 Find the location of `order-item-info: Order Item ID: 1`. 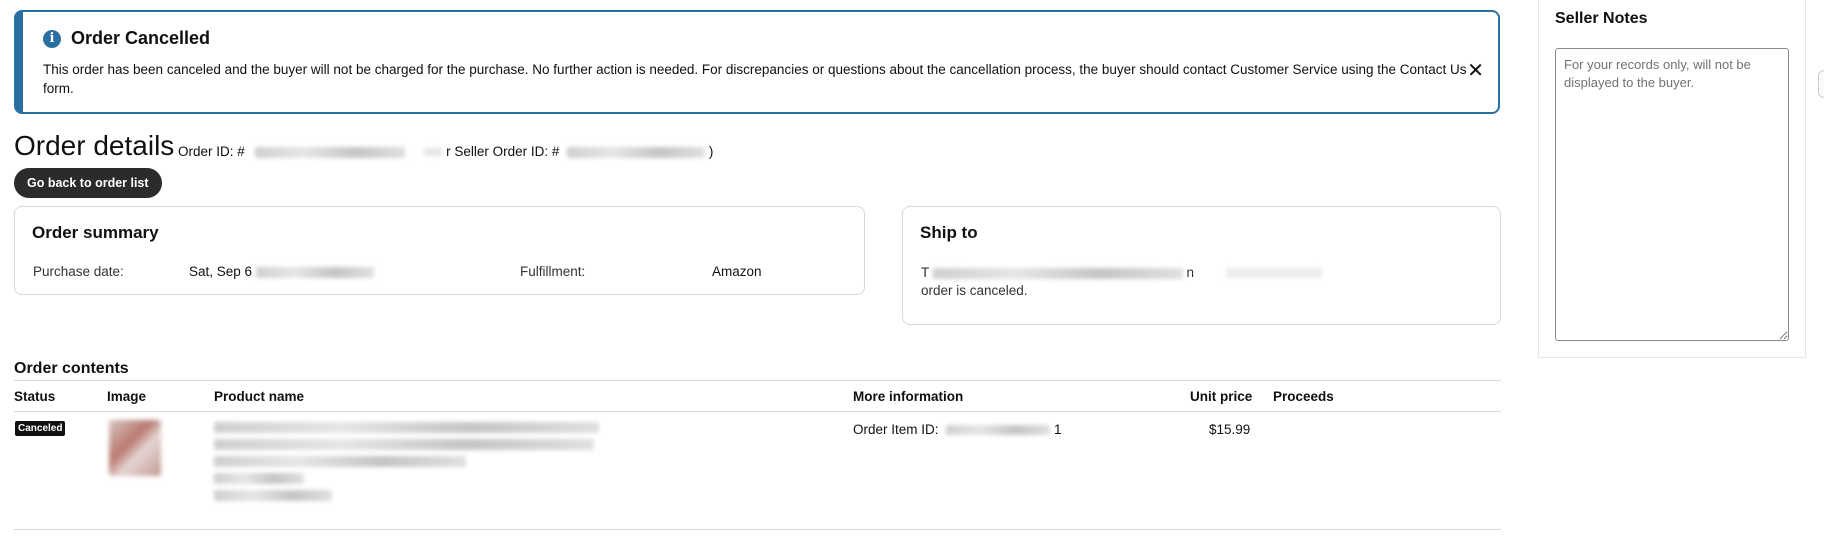

order-item-info: Order Item ID: 1 is located at coordinates (957, 429).